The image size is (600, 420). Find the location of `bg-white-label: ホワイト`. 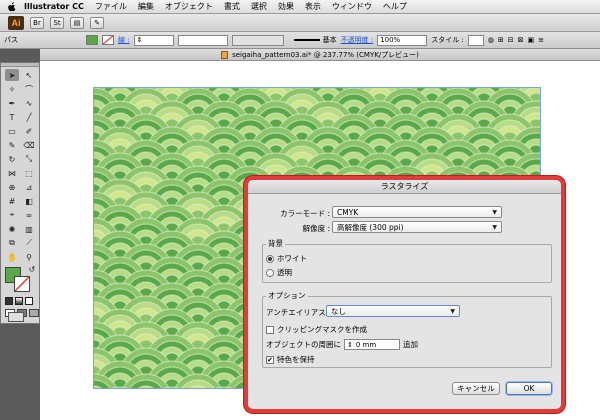

bg-white-label: ホワイト is located at coordinates (292, 258).